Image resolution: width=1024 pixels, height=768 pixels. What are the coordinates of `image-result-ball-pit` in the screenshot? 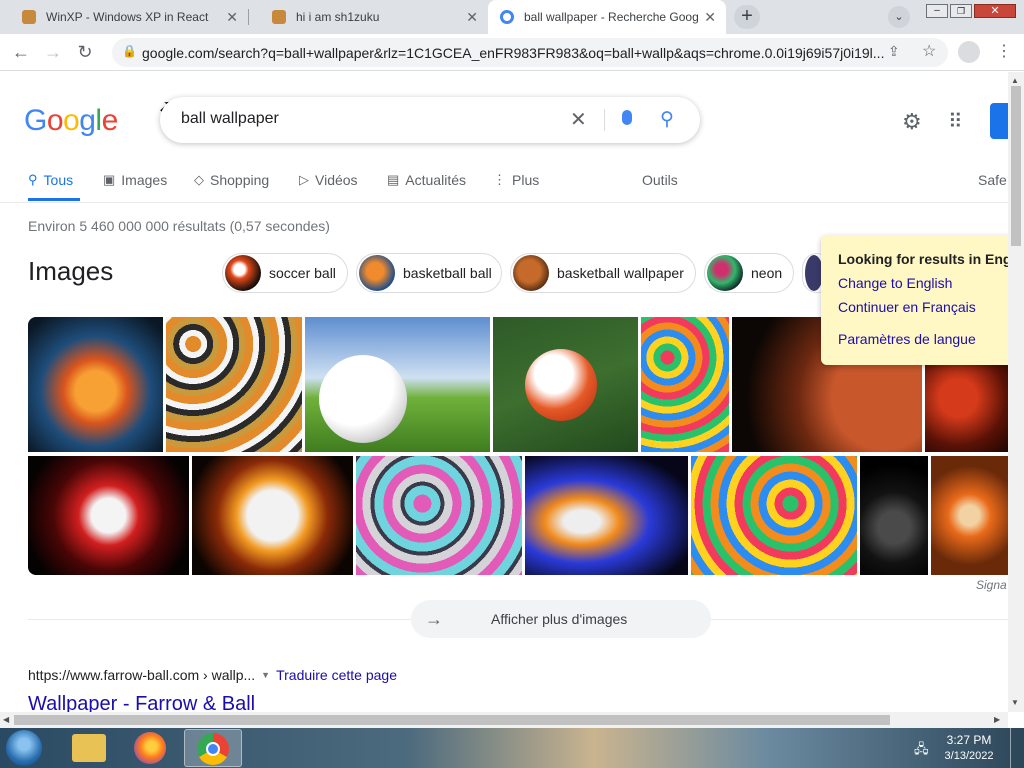 It's located at (685, 384).